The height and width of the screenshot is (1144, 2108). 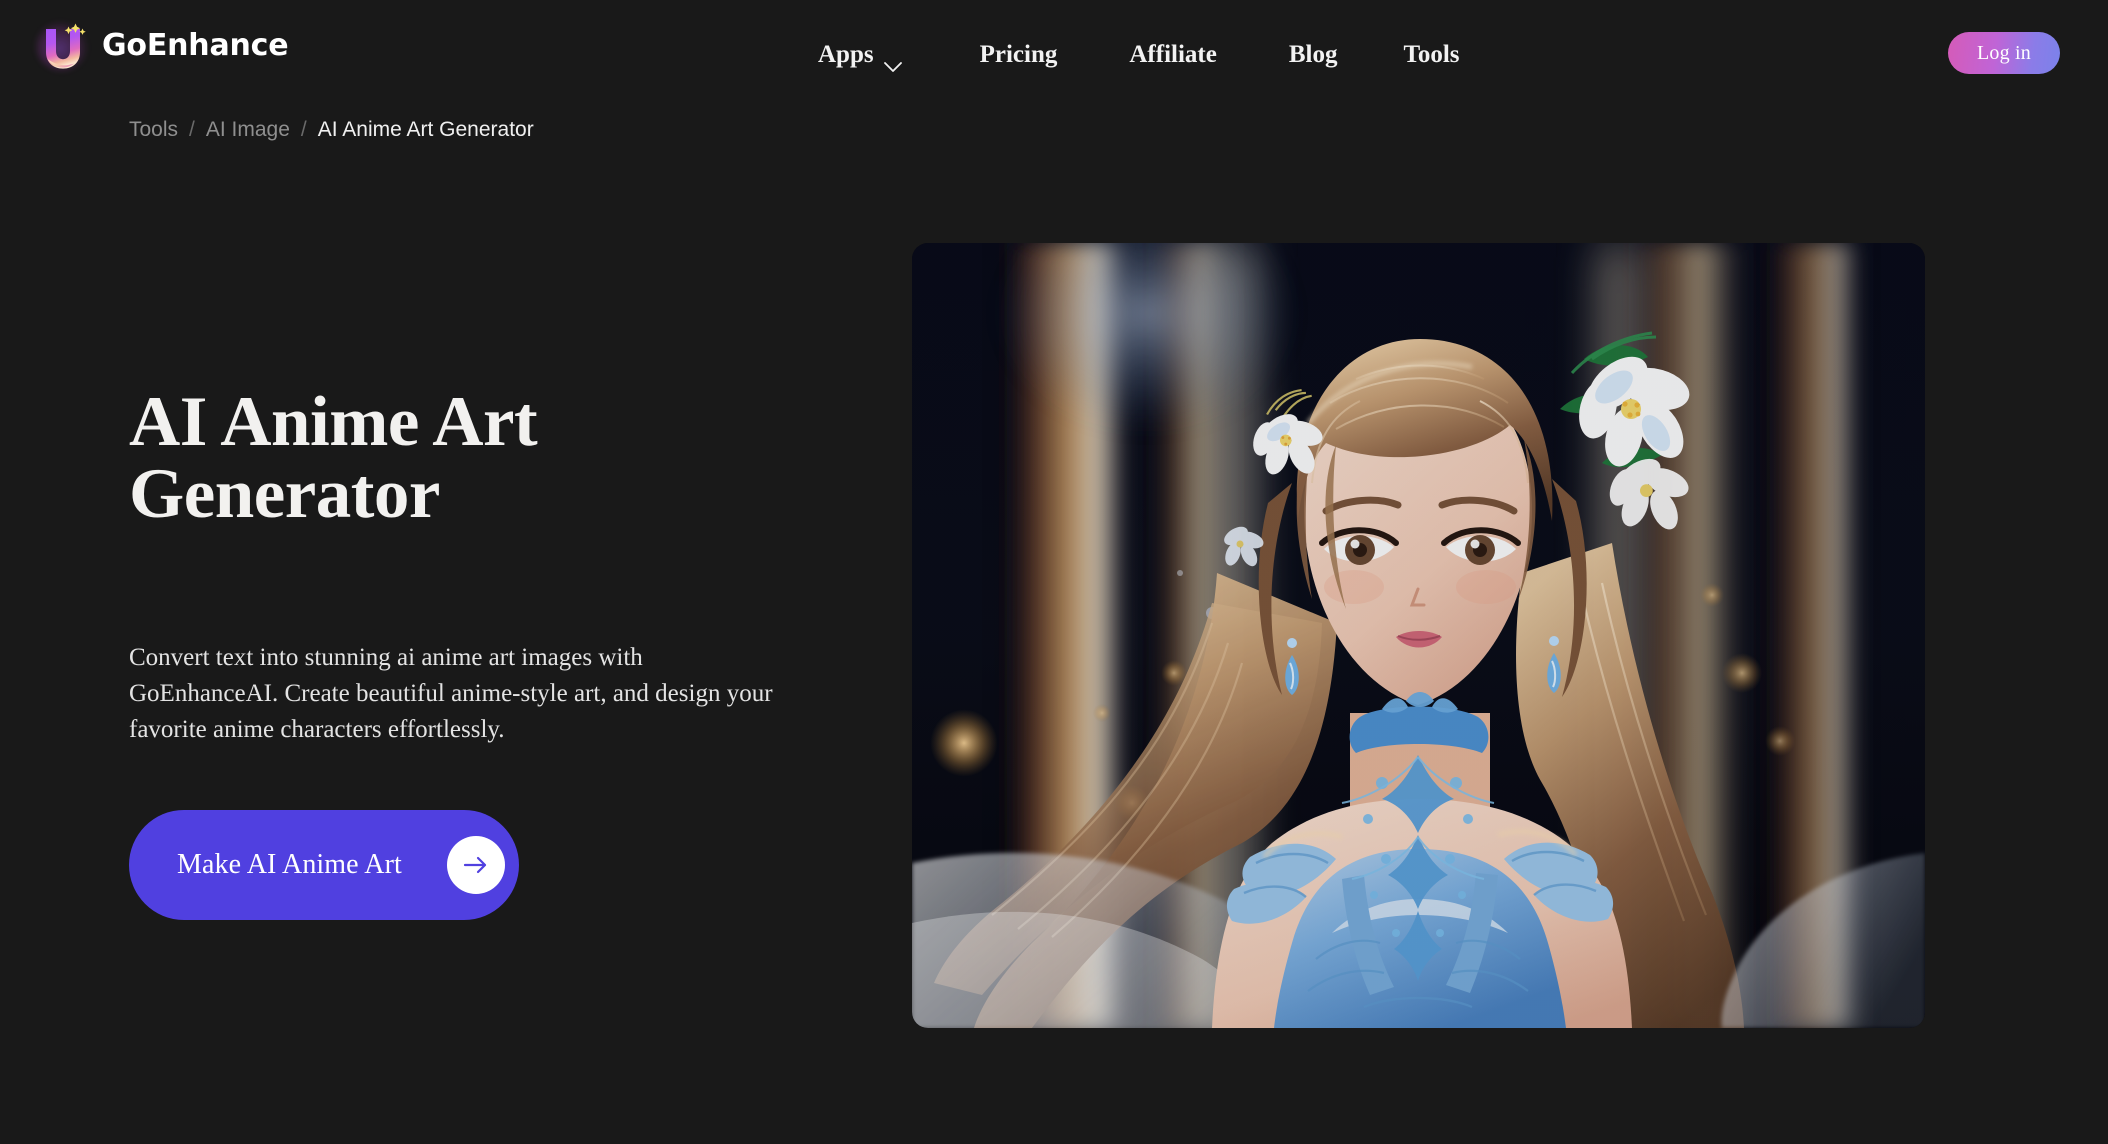 What do you see at coordinates (476, 865) in the screenshot?
I see `arrow-right-icon` at bounding box center [476, 865].